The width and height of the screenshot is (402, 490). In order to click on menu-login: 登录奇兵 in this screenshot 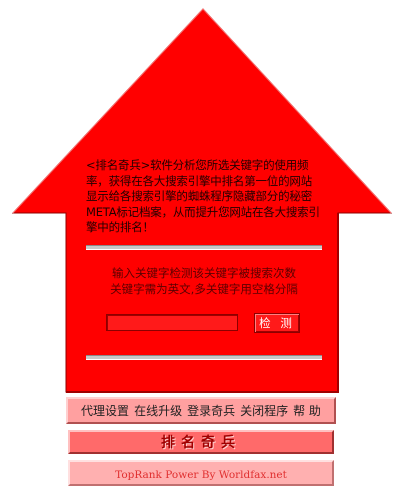, I will do `click(211, 410)`.